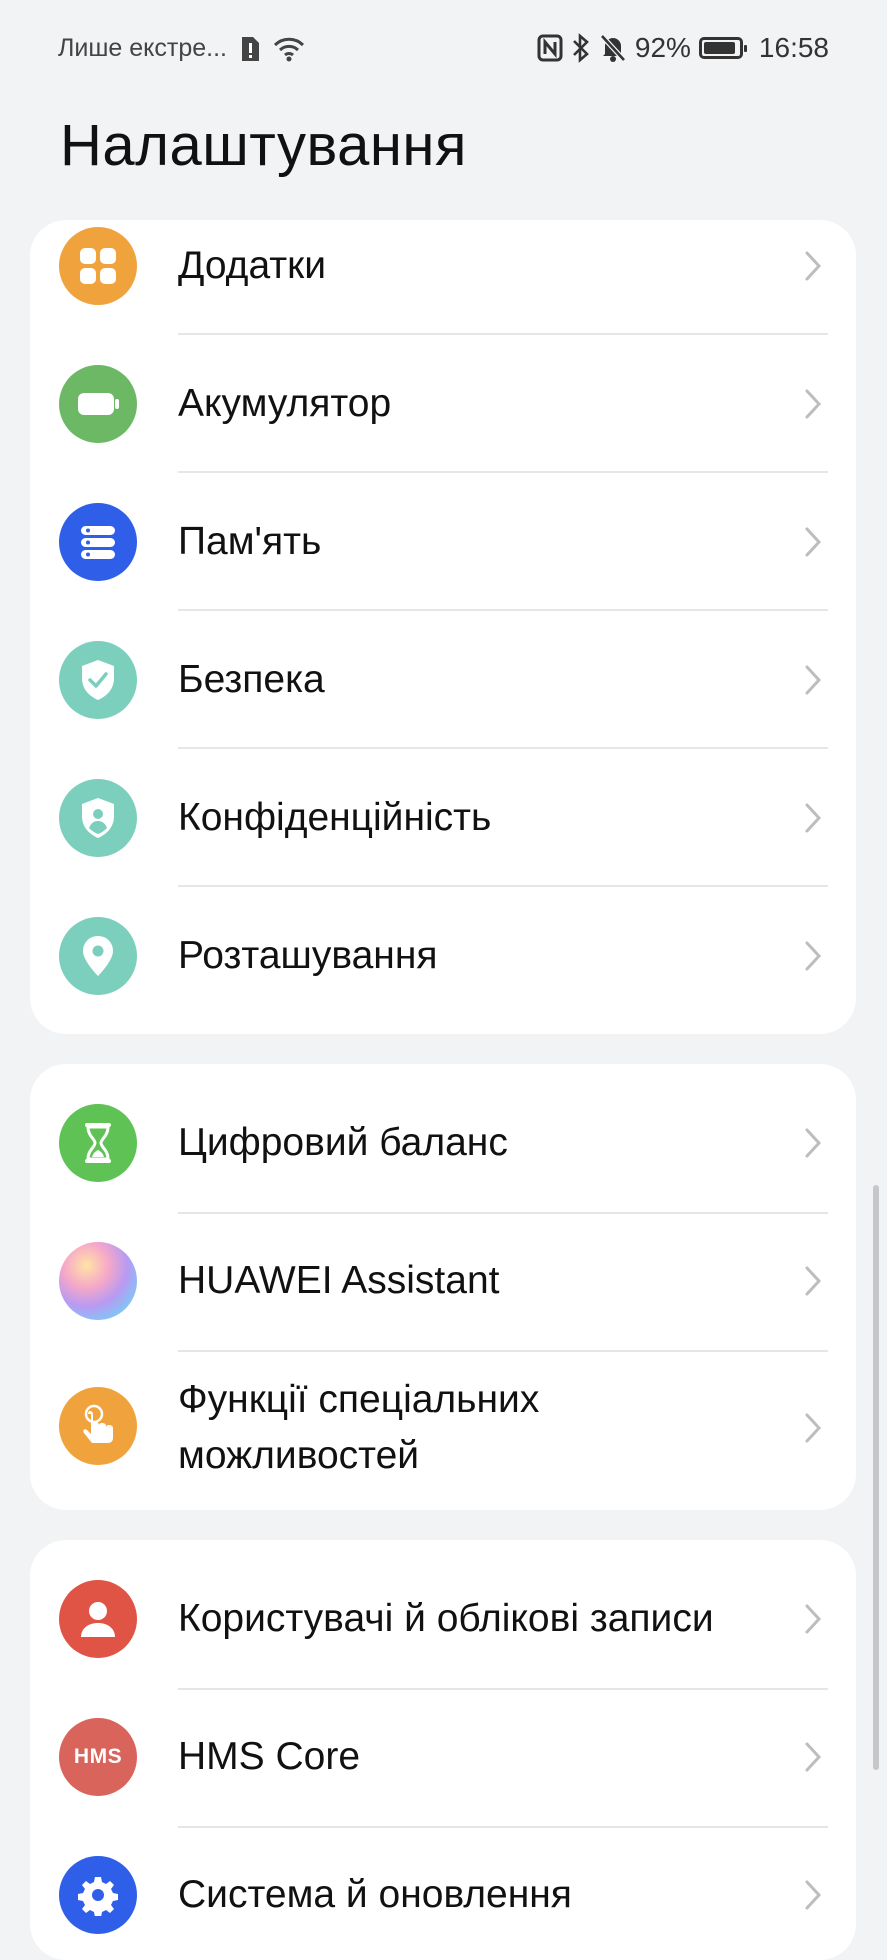 This screenshot has width=887, height=1960. I want to click on page-title: Налаштування, so click(263, 145).